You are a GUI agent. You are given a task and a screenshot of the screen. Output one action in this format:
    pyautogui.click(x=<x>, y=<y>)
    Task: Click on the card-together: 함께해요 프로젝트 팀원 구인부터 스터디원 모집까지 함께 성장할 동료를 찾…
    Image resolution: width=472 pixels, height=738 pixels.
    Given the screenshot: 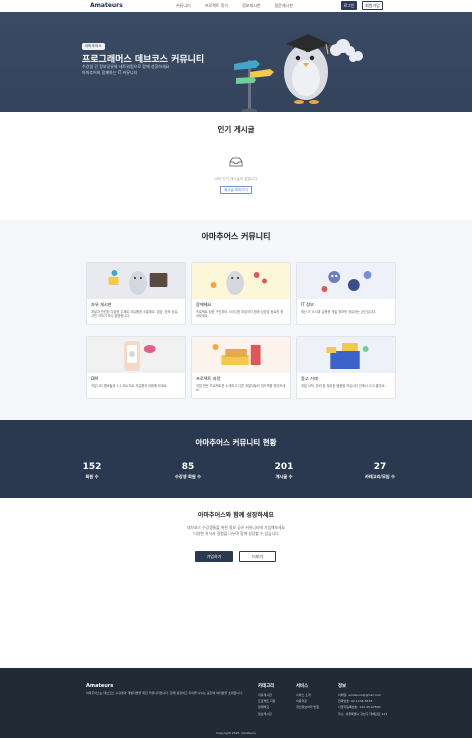 What is the action you would take?
    pyautogui.click(x=241, y=293)
    